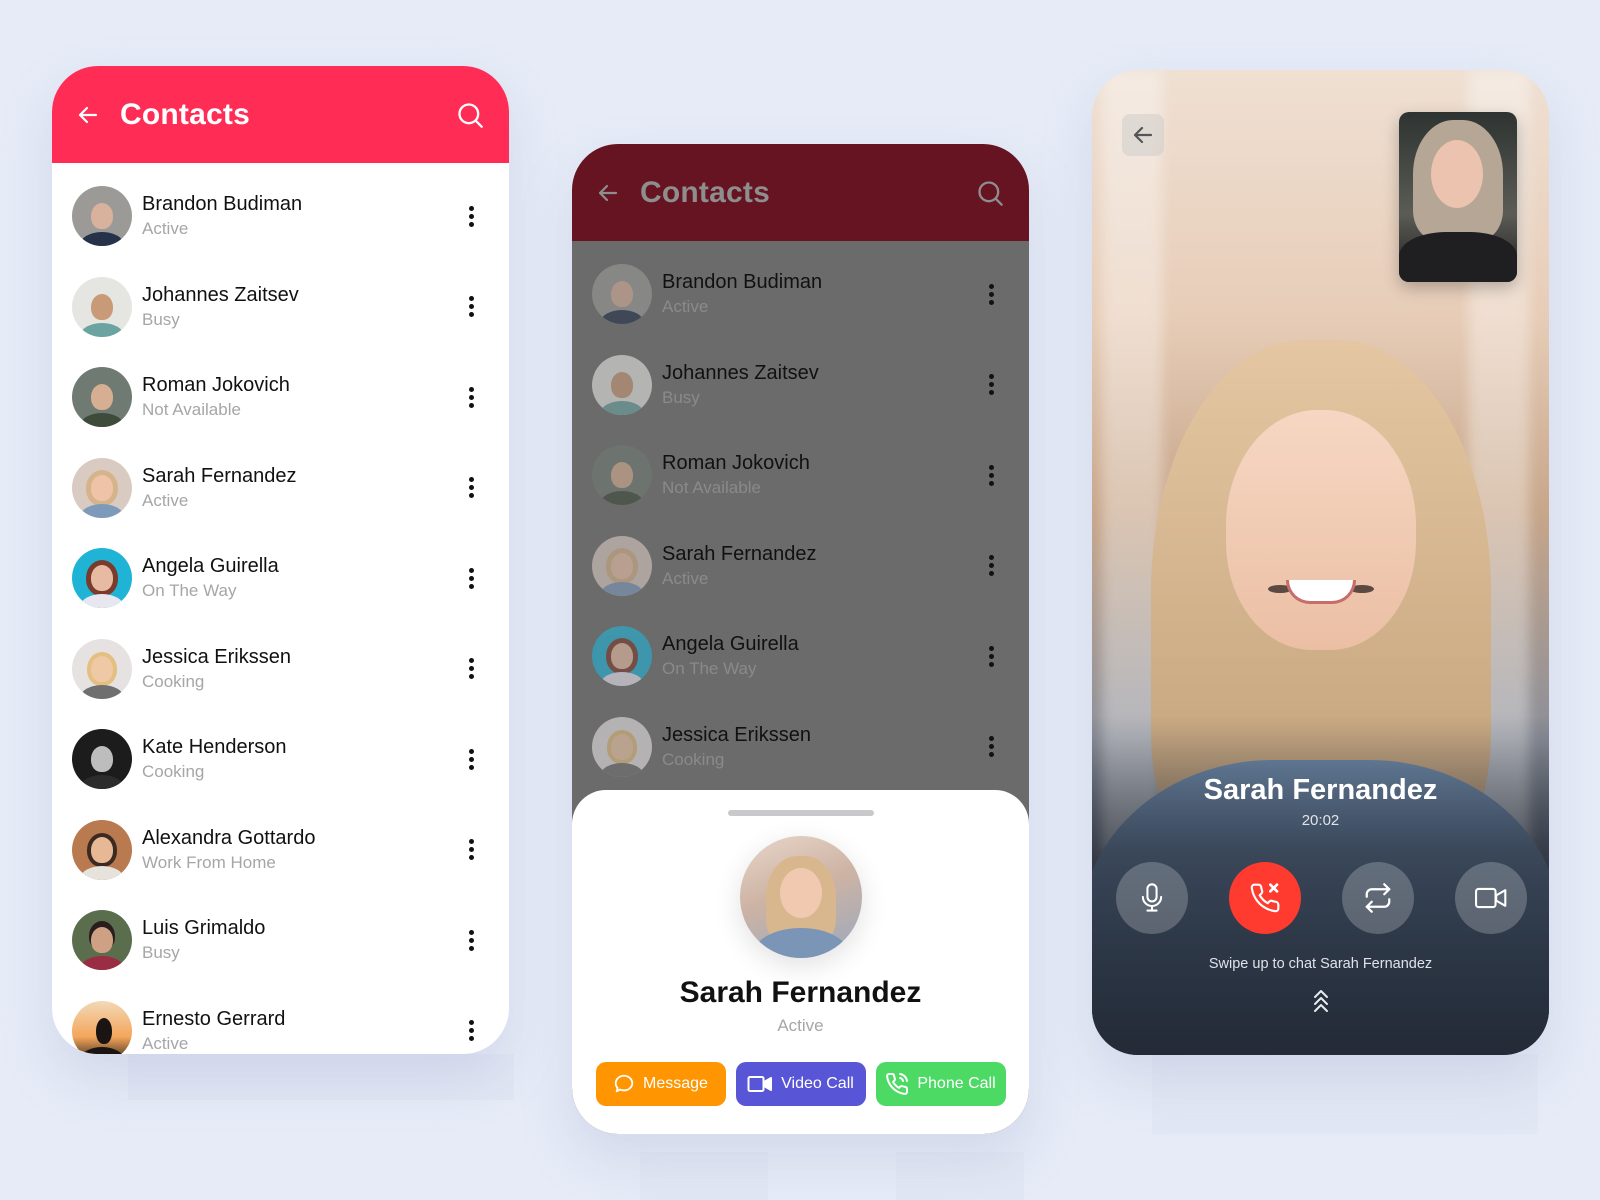 This screenshot has height=1200, width=1600. Describe the element at coordinates (280, 940) in the screenshot. I see `contact-row: Luis Grimaldo Busy` at that location.